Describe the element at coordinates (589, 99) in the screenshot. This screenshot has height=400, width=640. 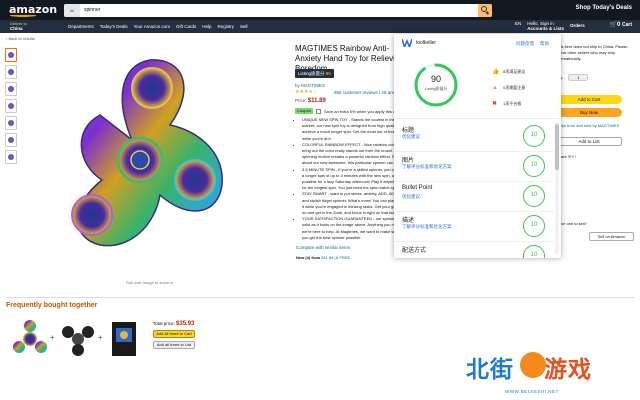
I see `add-to-cart-button: Add to Cart` at that location.